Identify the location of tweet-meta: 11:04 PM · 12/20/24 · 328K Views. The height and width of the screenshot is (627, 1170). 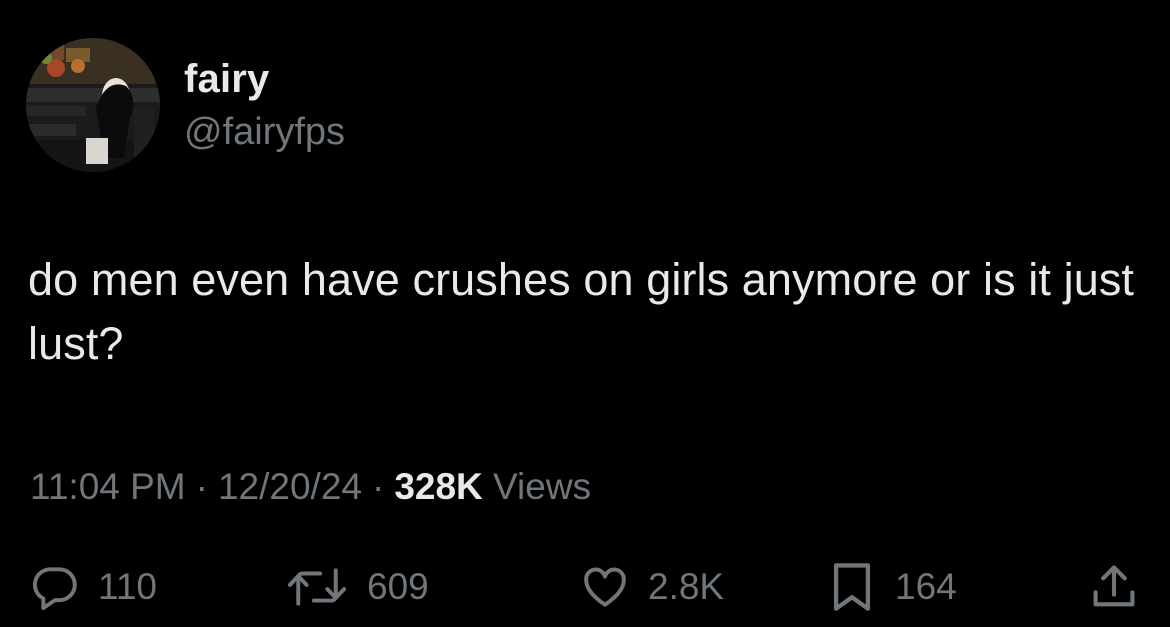
(310, 487).